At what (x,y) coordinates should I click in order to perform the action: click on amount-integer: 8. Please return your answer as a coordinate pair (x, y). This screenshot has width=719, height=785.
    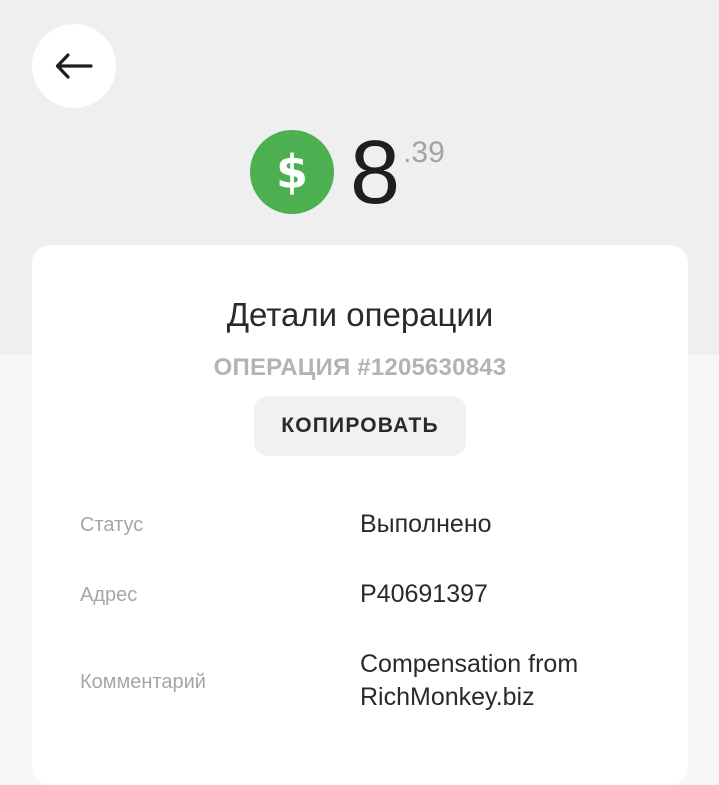
    Looking at the image, I should click on (375, 173).